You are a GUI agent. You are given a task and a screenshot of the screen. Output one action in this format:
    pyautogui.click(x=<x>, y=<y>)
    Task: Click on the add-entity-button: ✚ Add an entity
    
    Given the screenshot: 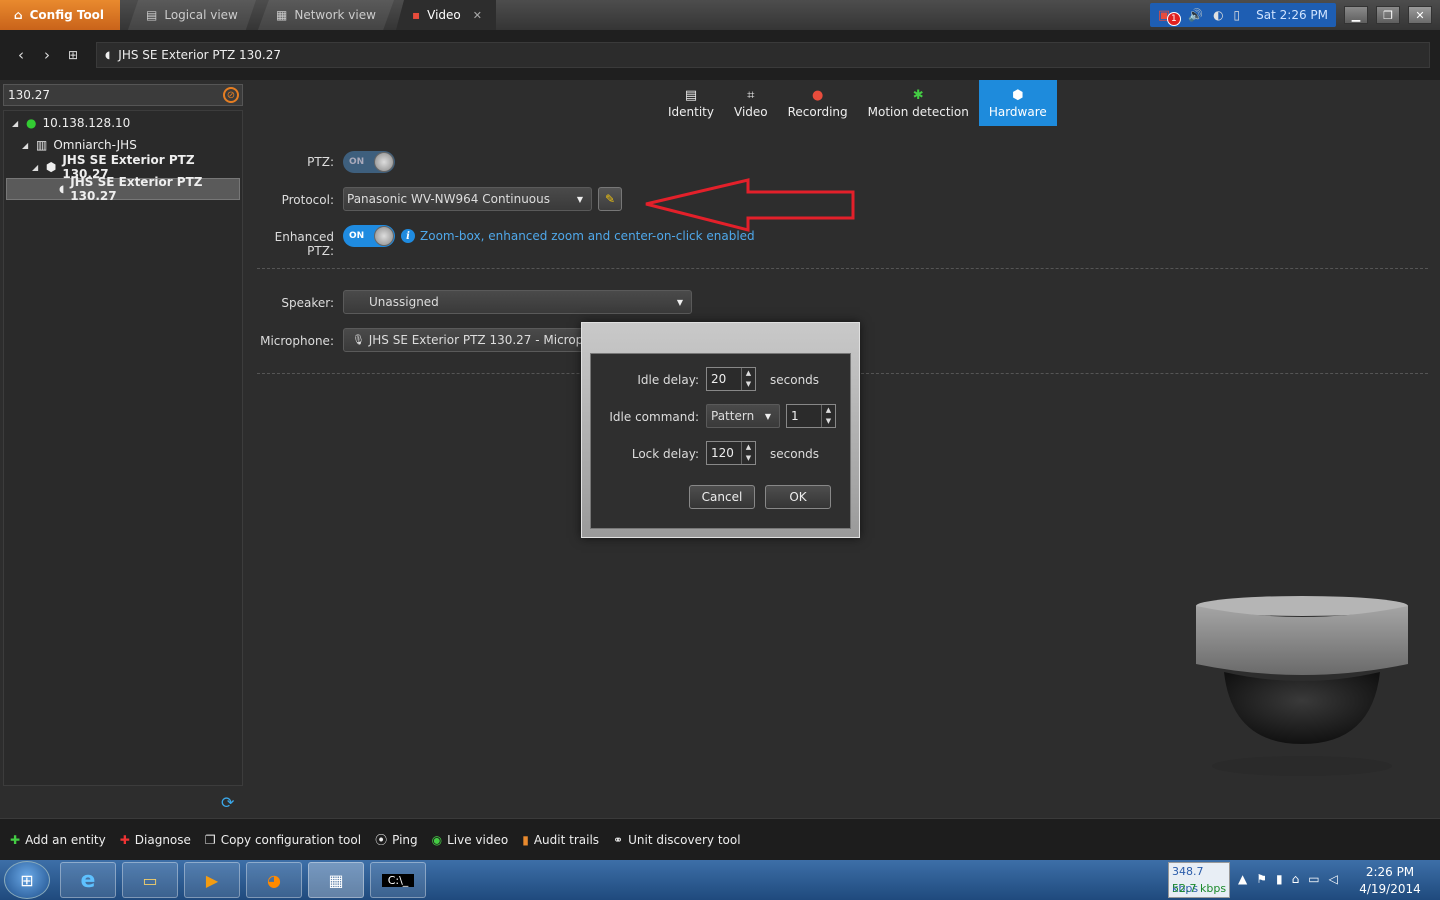 What is the action you would take?
    pyautogui.click(x=58, y=840)
    